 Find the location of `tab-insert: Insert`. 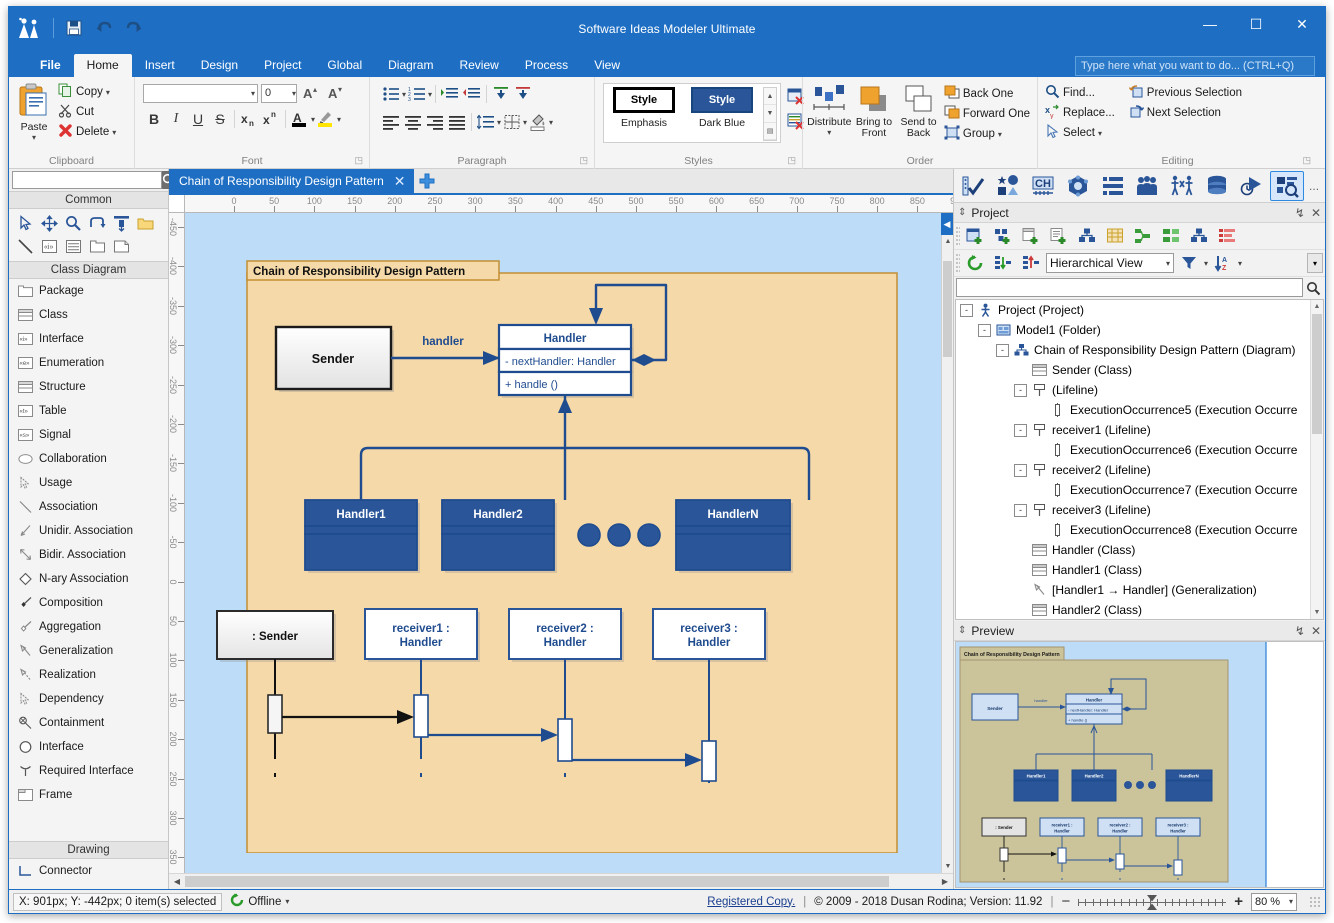

tab-insert: Insert is located at coordinates (160, 65).